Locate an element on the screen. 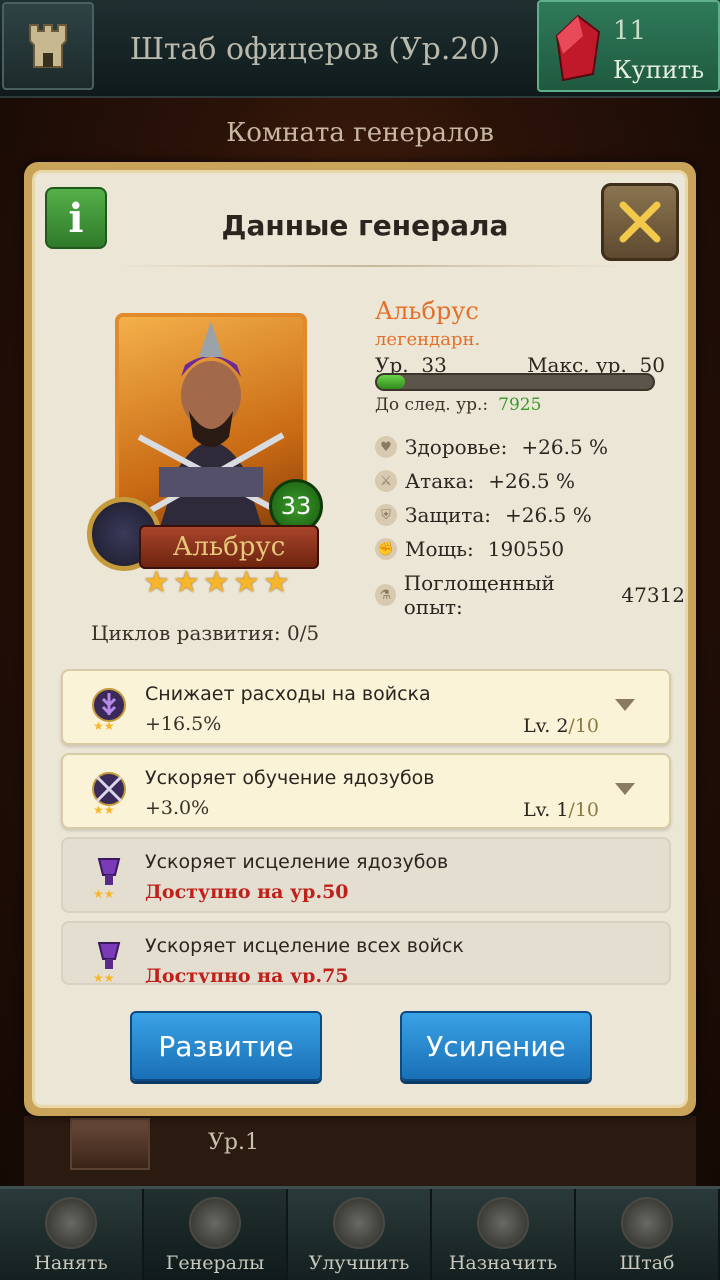  skill-value: +16.5% is located at coordinates (183, 724).